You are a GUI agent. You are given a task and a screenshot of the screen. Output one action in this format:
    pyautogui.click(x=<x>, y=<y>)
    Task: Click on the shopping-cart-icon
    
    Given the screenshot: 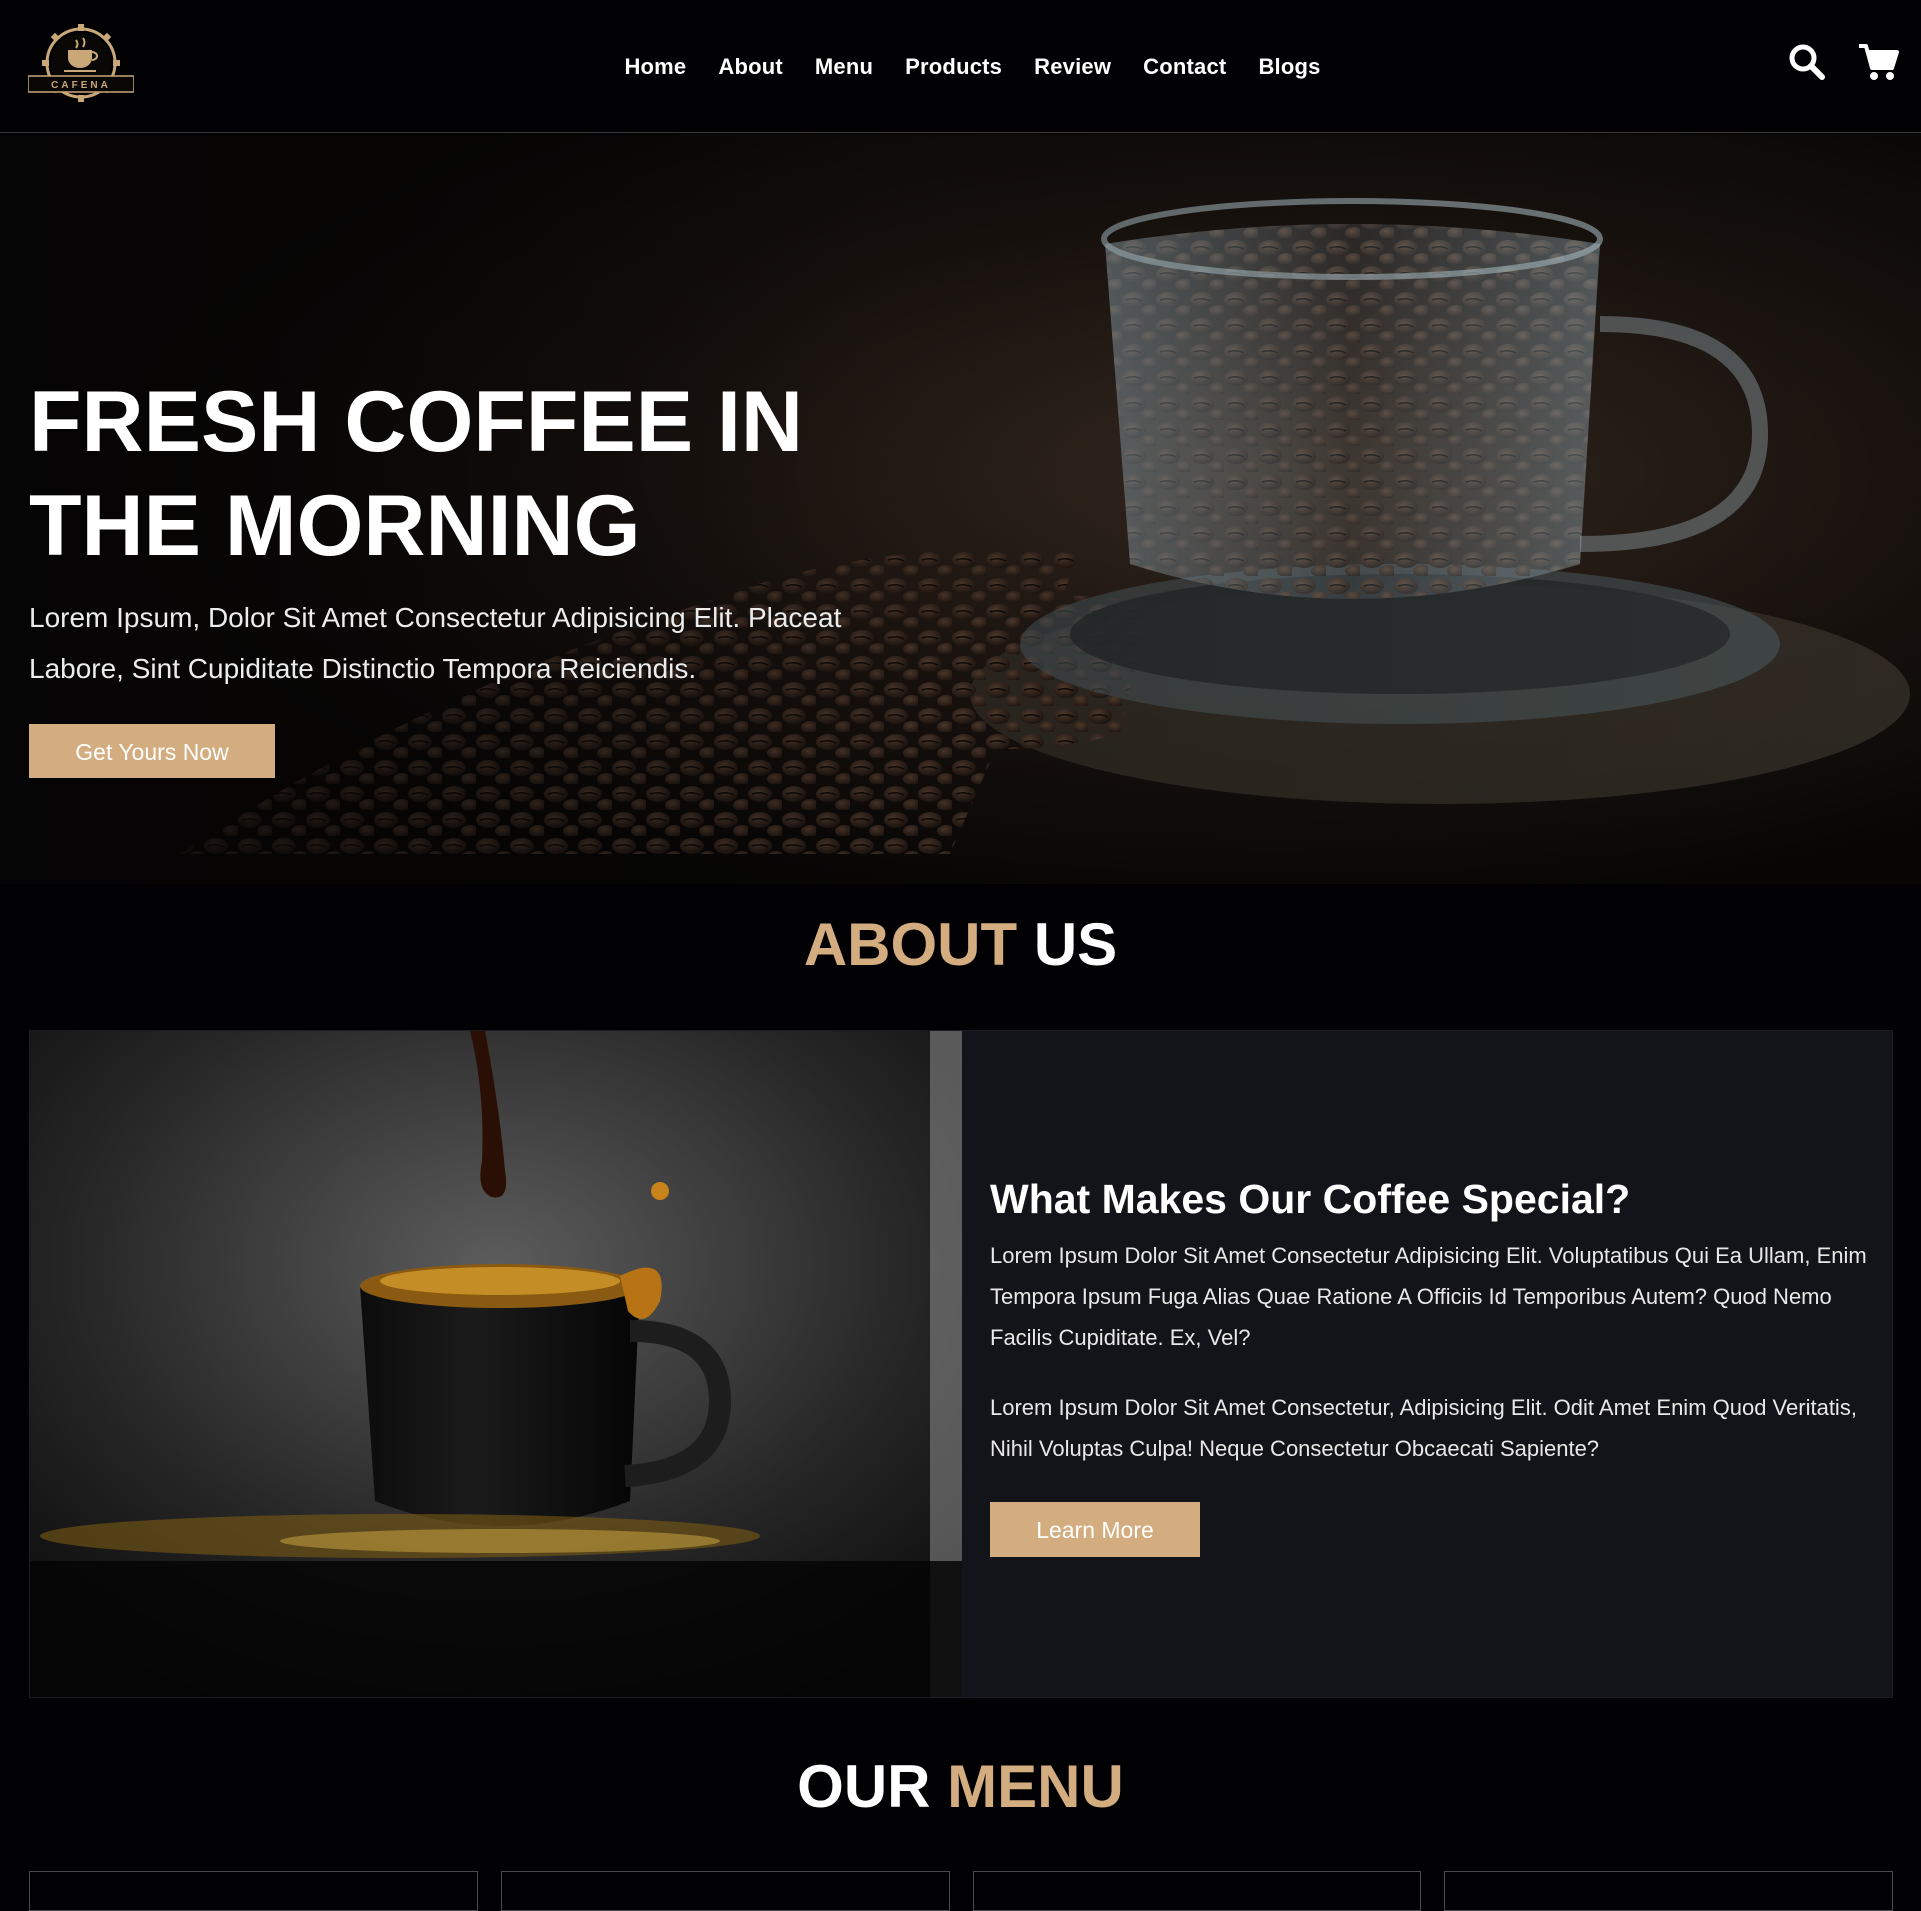 What is the action you would take?
    pyautogui.click(x=1878, y=62)
    